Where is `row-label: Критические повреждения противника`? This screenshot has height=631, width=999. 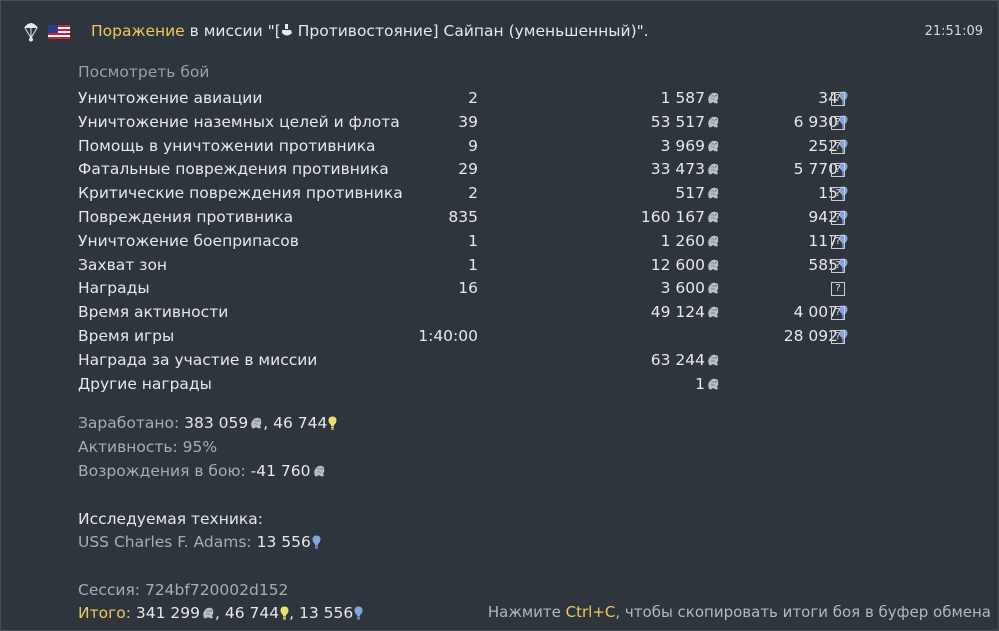 row-label: Критические повреждения противника is located at coordinates (240, 193).